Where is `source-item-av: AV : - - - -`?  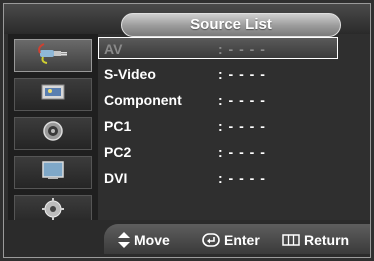
source-item-av: AV : - - - - is located at coordinates (218, 48).